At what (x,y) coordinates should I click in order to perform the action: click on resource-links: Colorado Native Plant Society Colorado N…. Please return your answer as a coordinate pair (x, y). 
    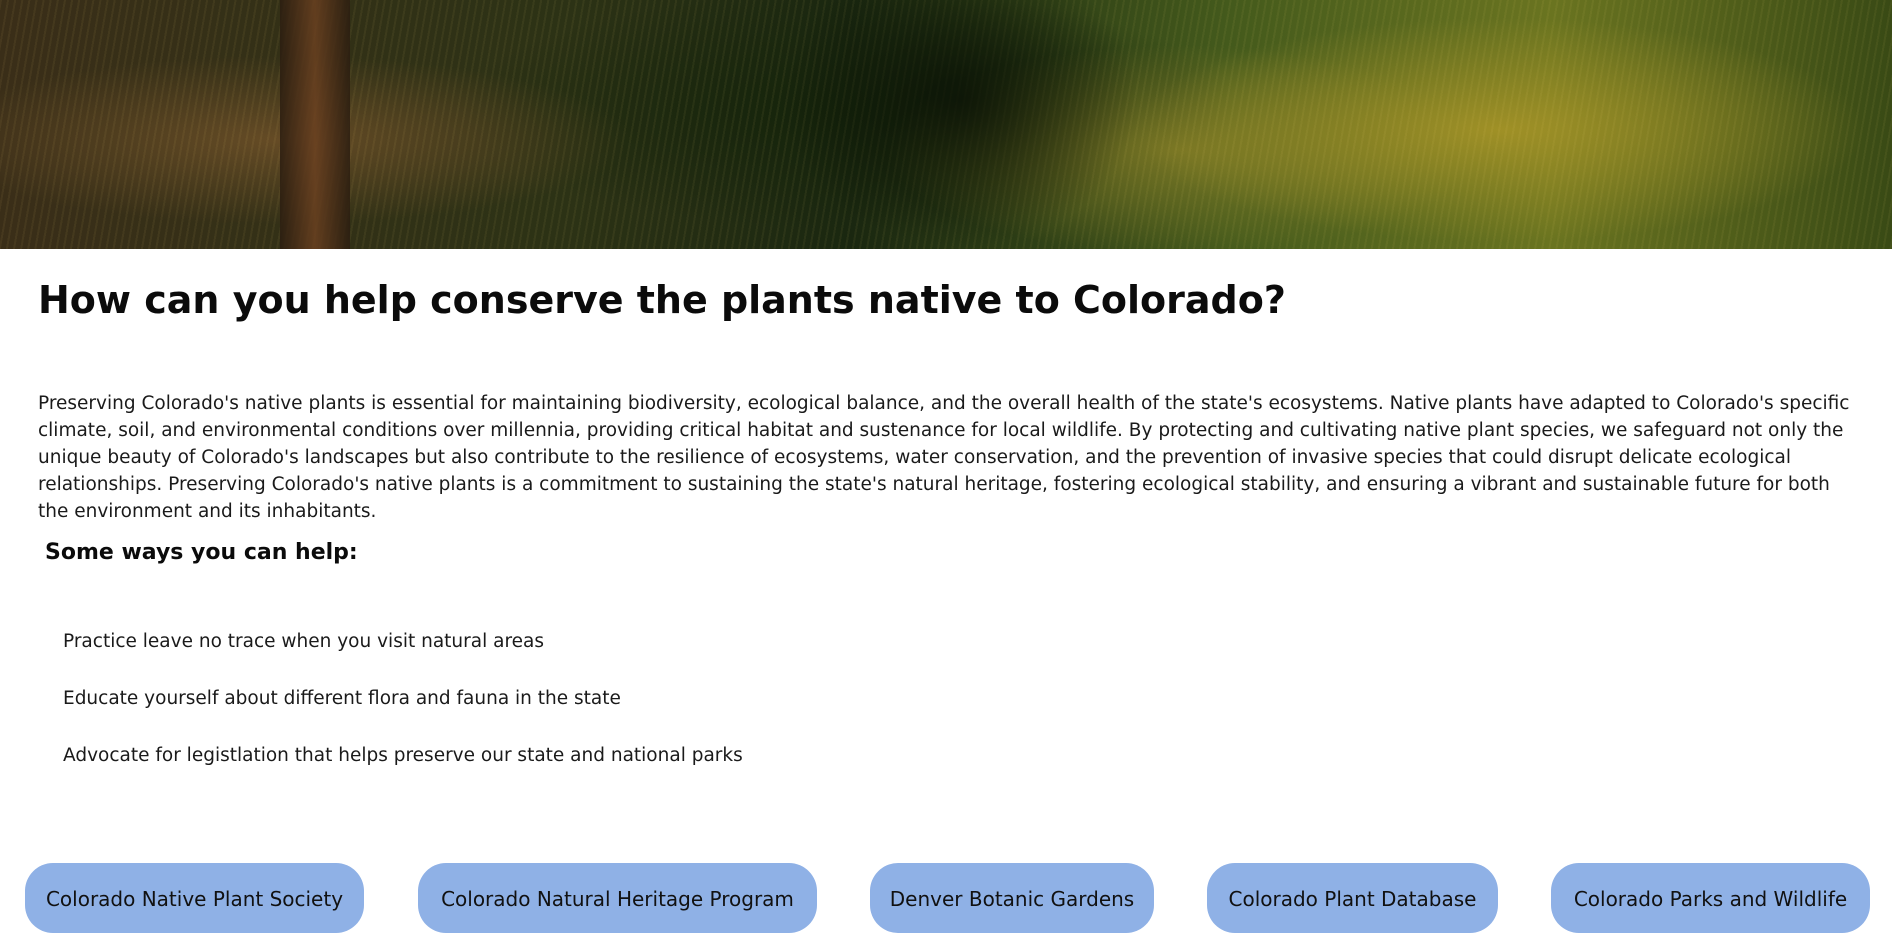
    Looking at the image, I should click on (946, 898).